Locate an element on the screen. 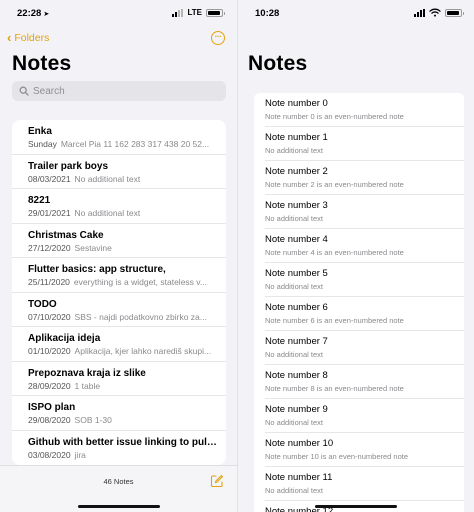 Image resolution: width=474 pixels, height=512 pixels. note-title: ISPO plan is located at coordinates (52, 407).